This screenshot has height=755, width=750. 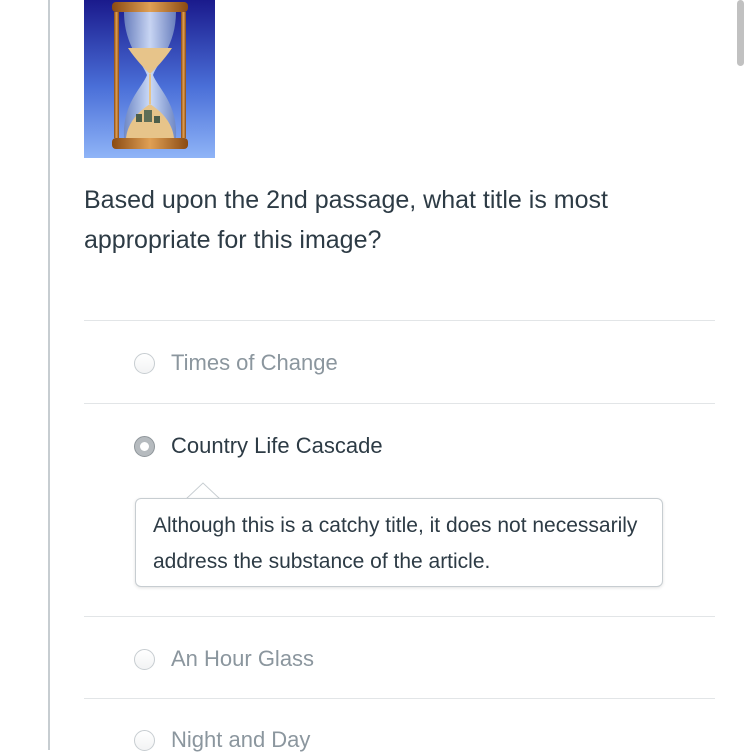 I want to click on answer-option-4: Night and Day, so click(x=222, y=740).